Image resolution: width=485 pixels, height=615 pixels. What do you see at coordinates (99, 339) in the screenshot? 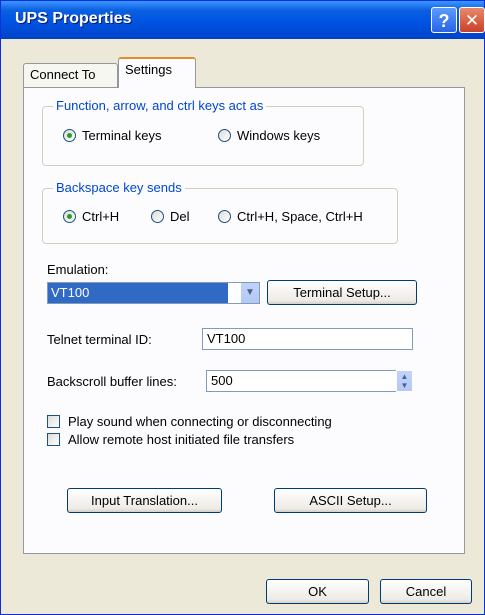
I see `telnet-id-label: Telnet terminal ID:` at bounding box center [99, 339].